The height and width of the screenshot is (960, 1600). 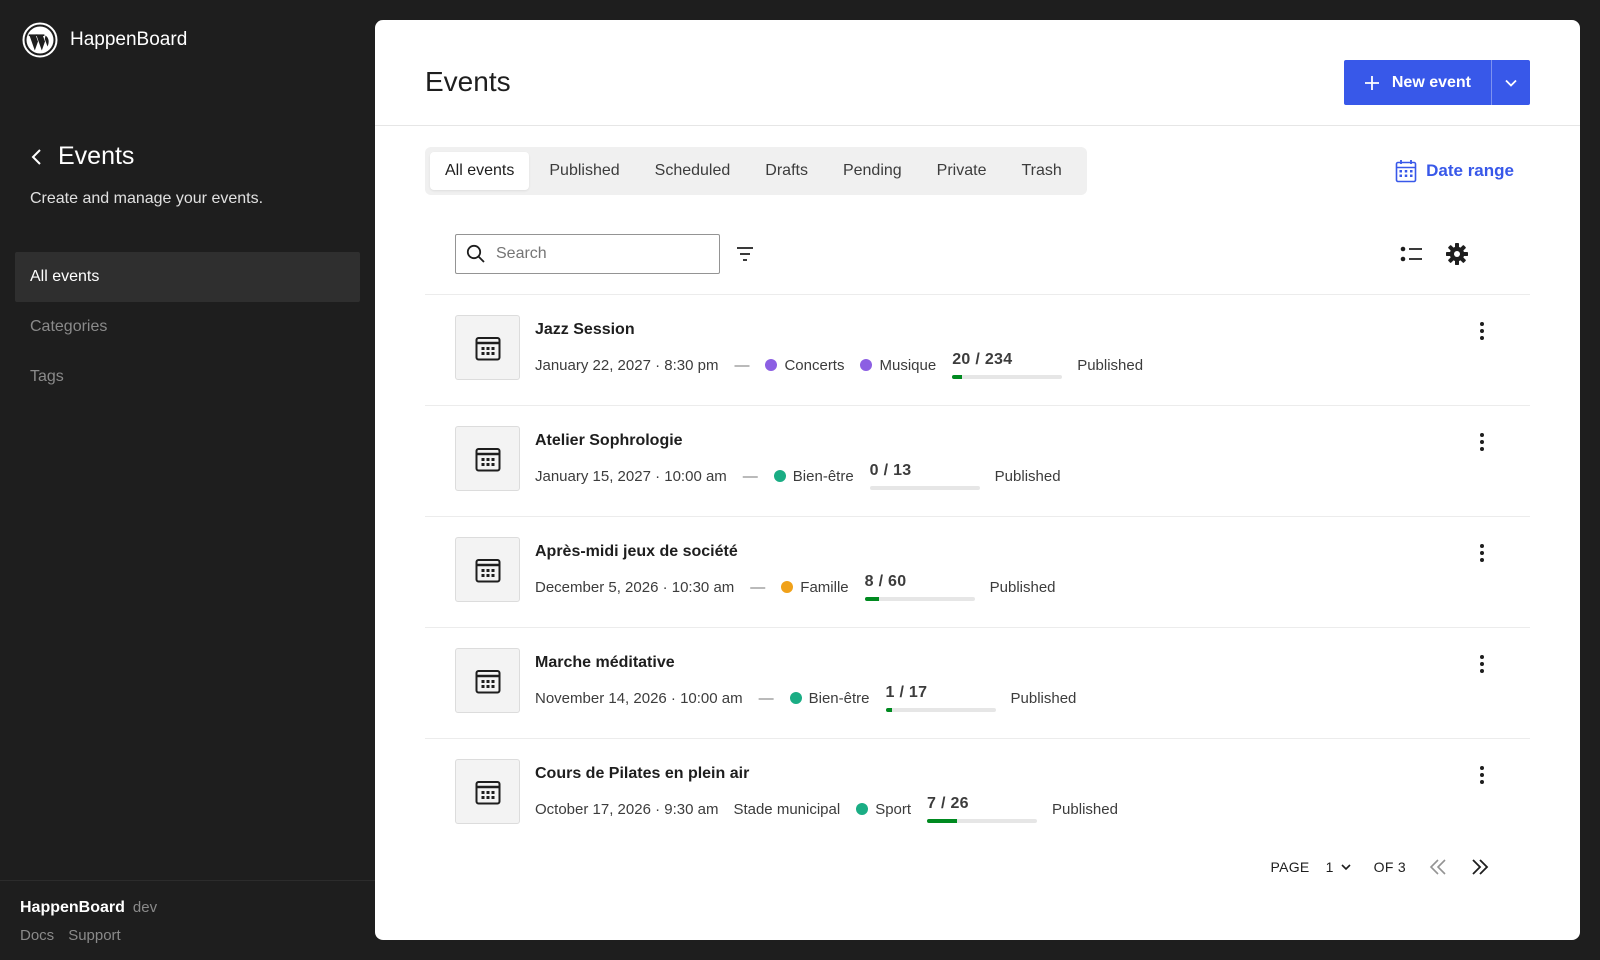 What do you see at coordinates (872, 171) in the screenshot?
I see `tab-pending: Pending` at bounding box center [872, 171].